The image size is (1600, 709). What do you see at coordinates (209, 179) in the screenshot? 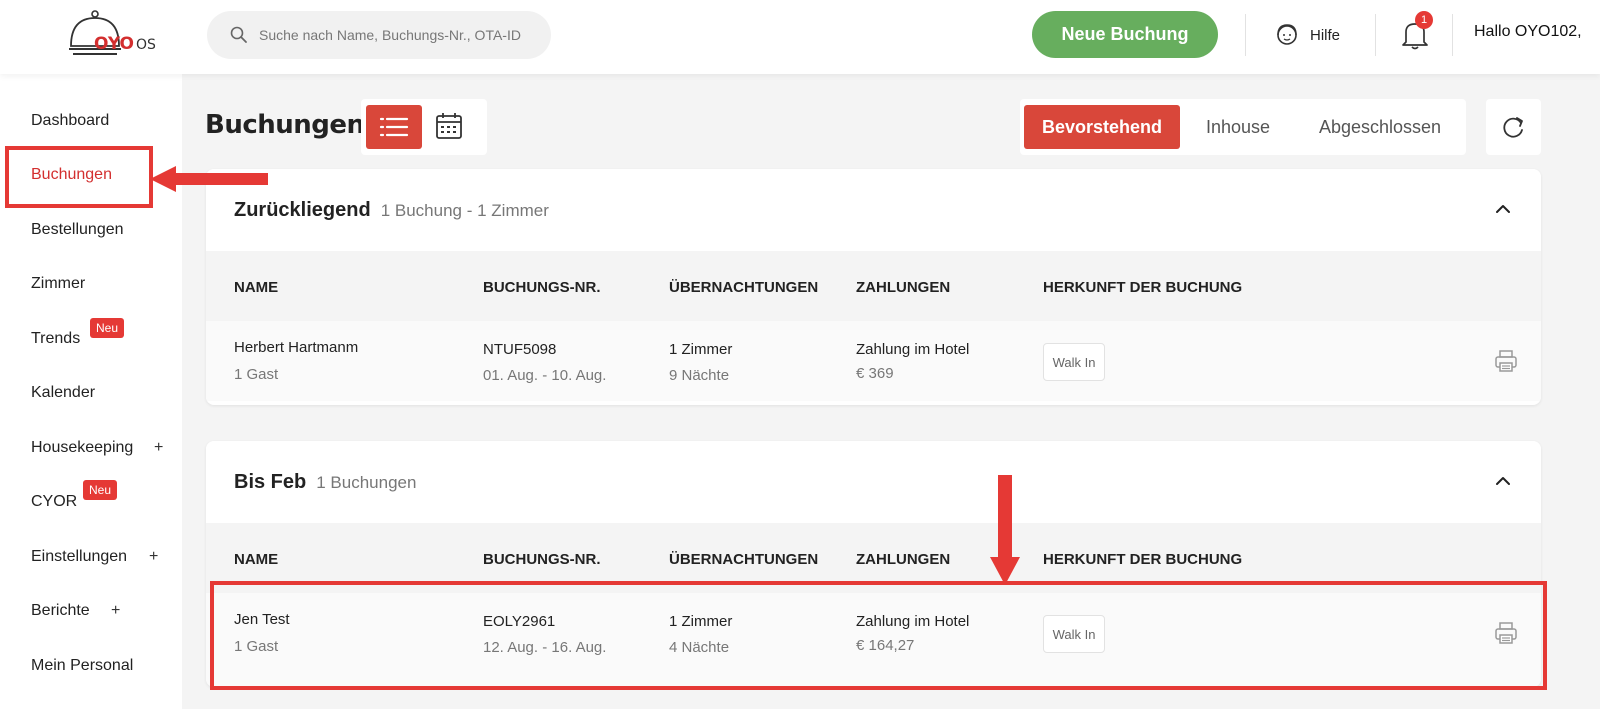
I see `left-arrow-icon` at bounding box center [209, 179].